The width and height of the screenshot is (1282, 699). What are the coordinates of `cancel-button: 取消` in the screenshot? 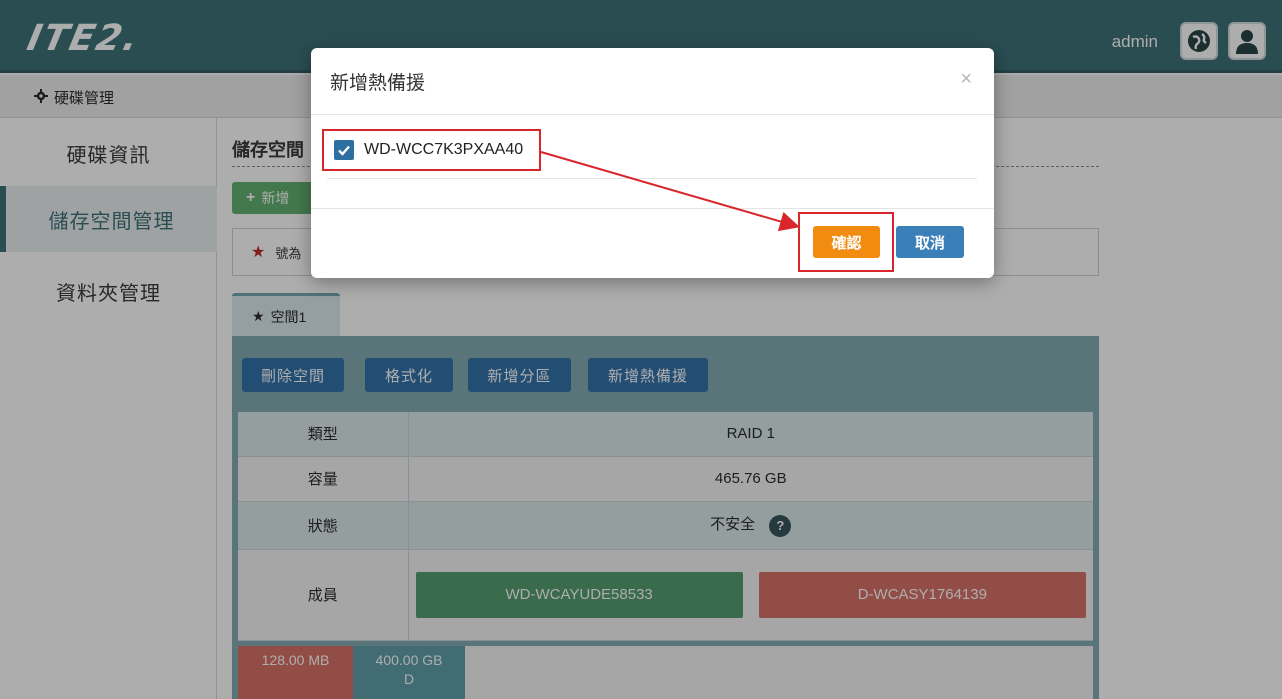 It's located at (930, 242).